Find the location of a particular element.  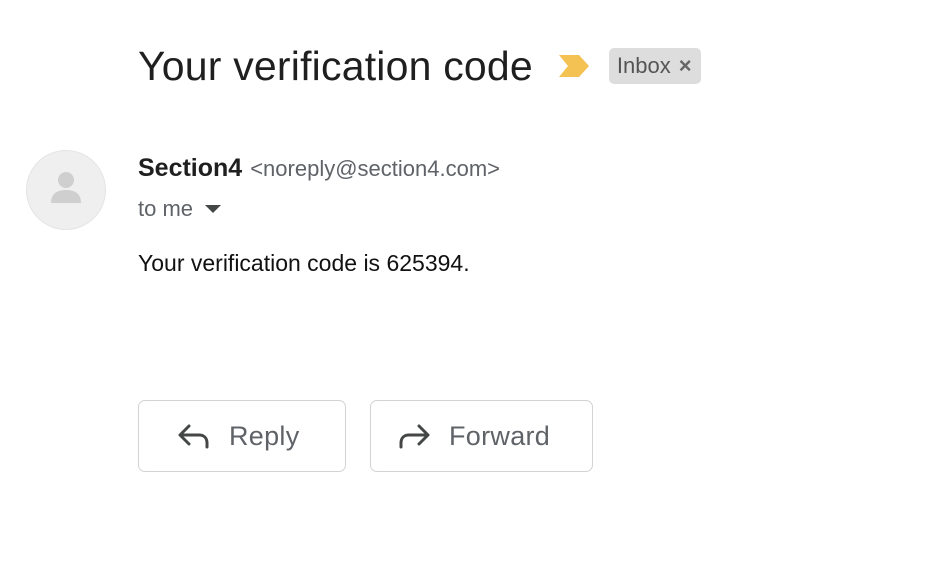

sender-info: Section4 <noreply@section4.com> is located at coordinates (319, 168).